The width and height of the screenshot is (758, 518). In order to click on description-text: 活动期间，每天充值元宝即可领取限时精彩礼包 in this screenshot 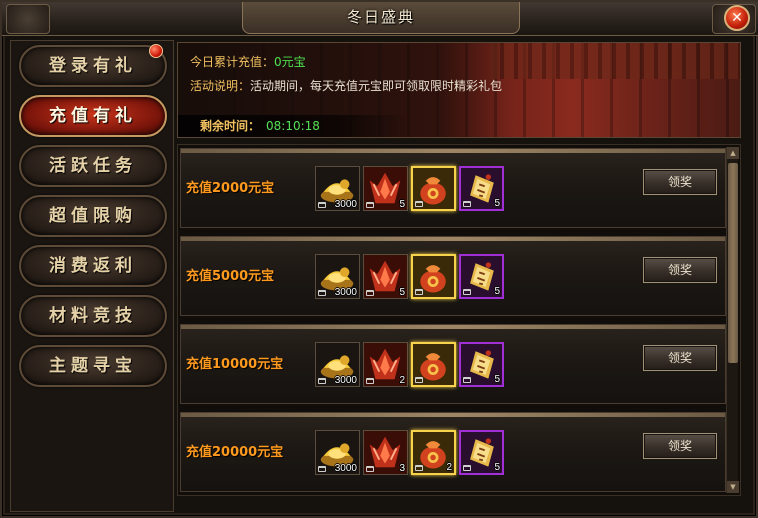, I will do `click(376, 86)`.